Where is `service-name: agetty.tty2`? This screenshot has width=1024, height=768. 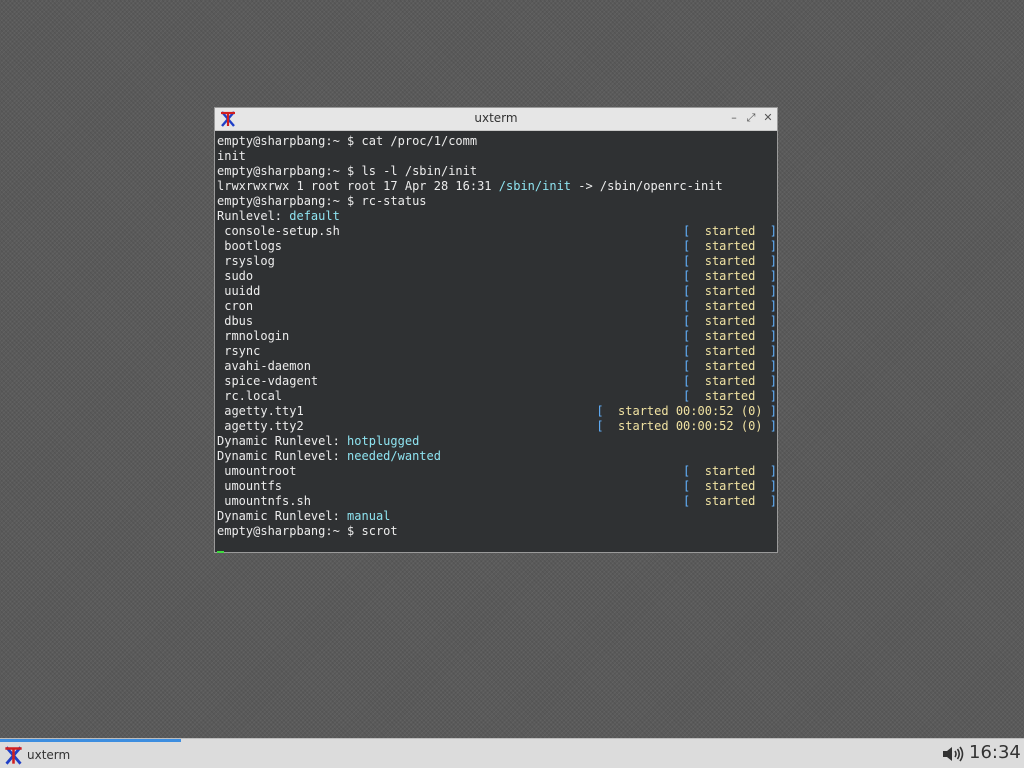
service-name: agetty.tty2 is located at coordinates (260, 426).